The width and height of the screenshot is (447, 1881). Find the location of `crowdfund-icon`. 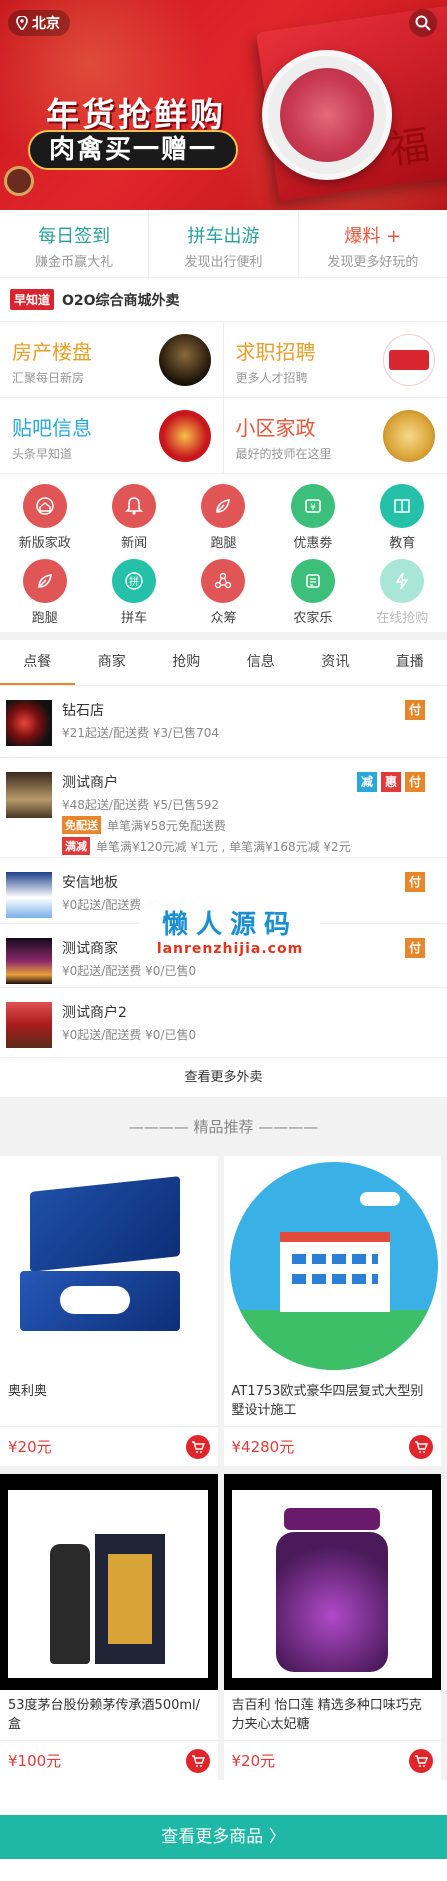

crowdfund-icon is located at coordinates (223, 581).